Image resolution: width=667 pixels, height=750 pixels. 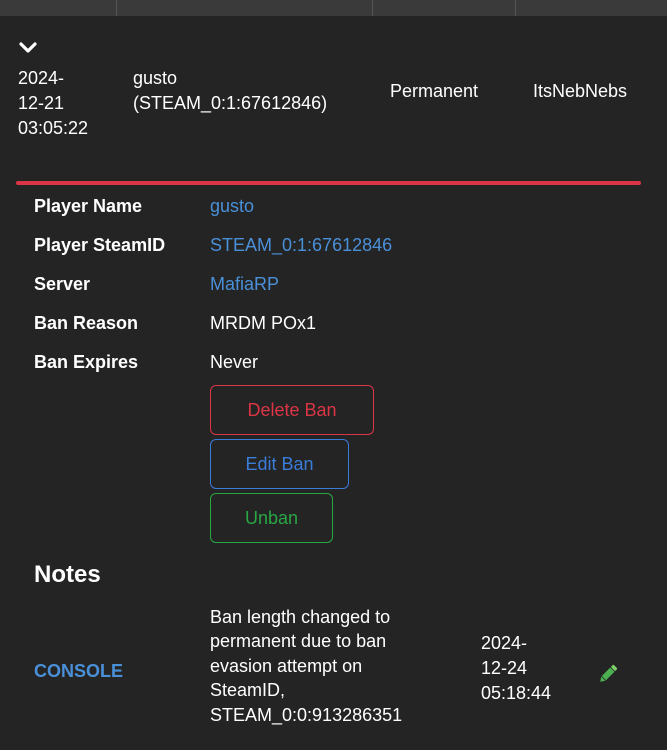 I want to click on player-name-label: Player Name, so click(x=88, y=206).